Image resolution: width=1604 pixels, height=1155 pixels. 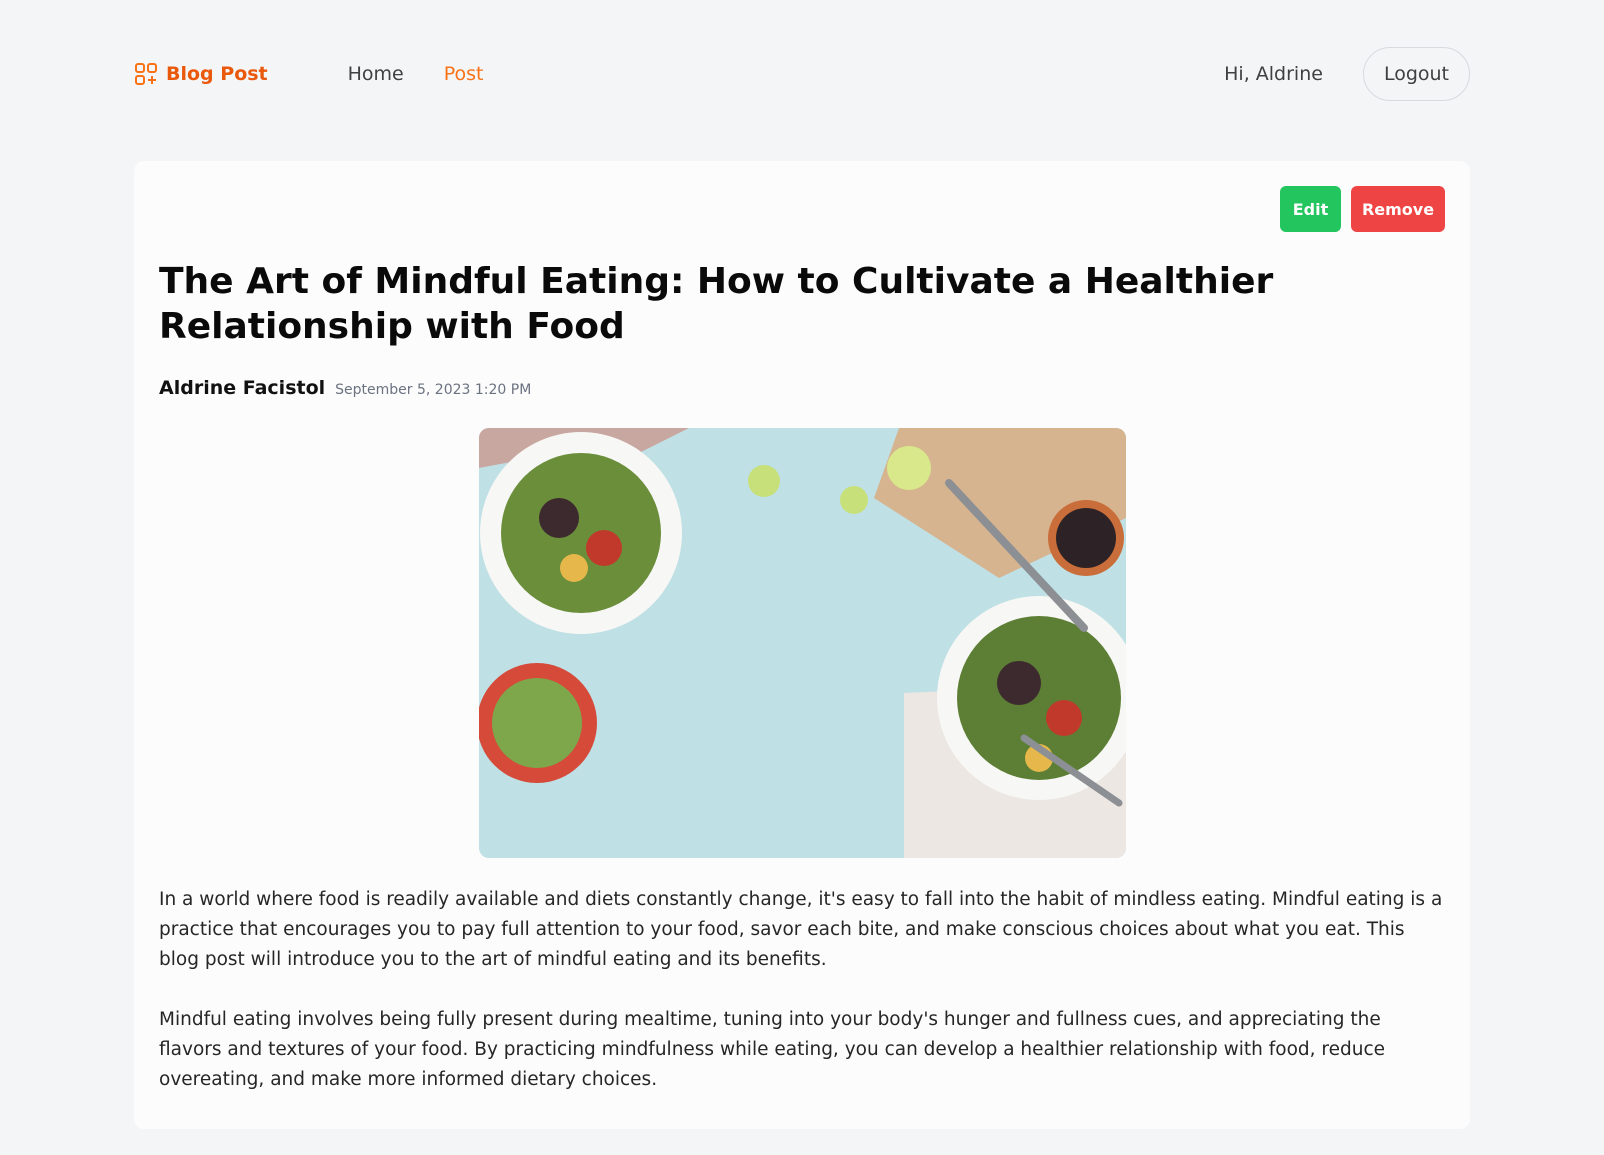 I want to click on grid-plus-icon, so click(x=146, y=74).